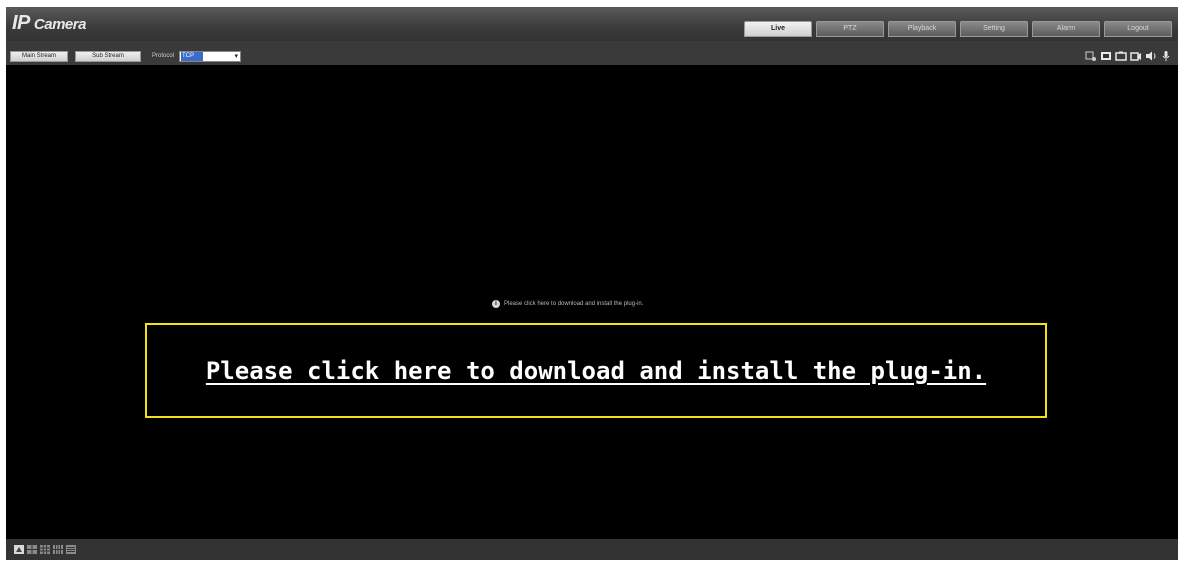  What do you see at coordinates (163, 56) in the screenshot?
I see `protocol-label: Protocol` at bounding box center [163, 56].